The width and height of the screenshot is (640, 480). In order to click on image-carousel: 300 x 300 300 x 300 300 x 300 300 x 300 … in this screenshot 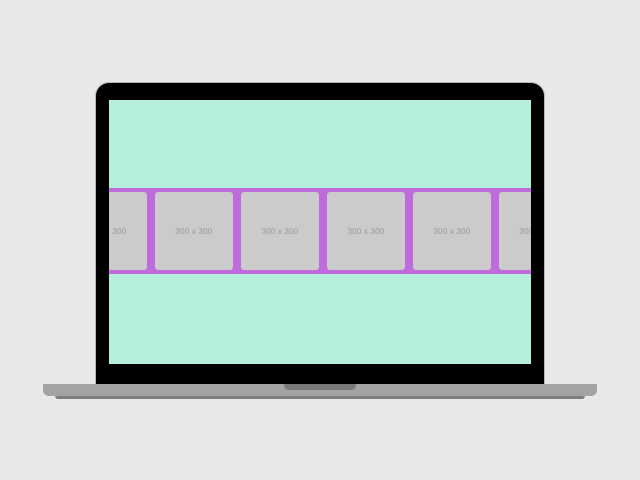, I will do `click(320, 231)`.